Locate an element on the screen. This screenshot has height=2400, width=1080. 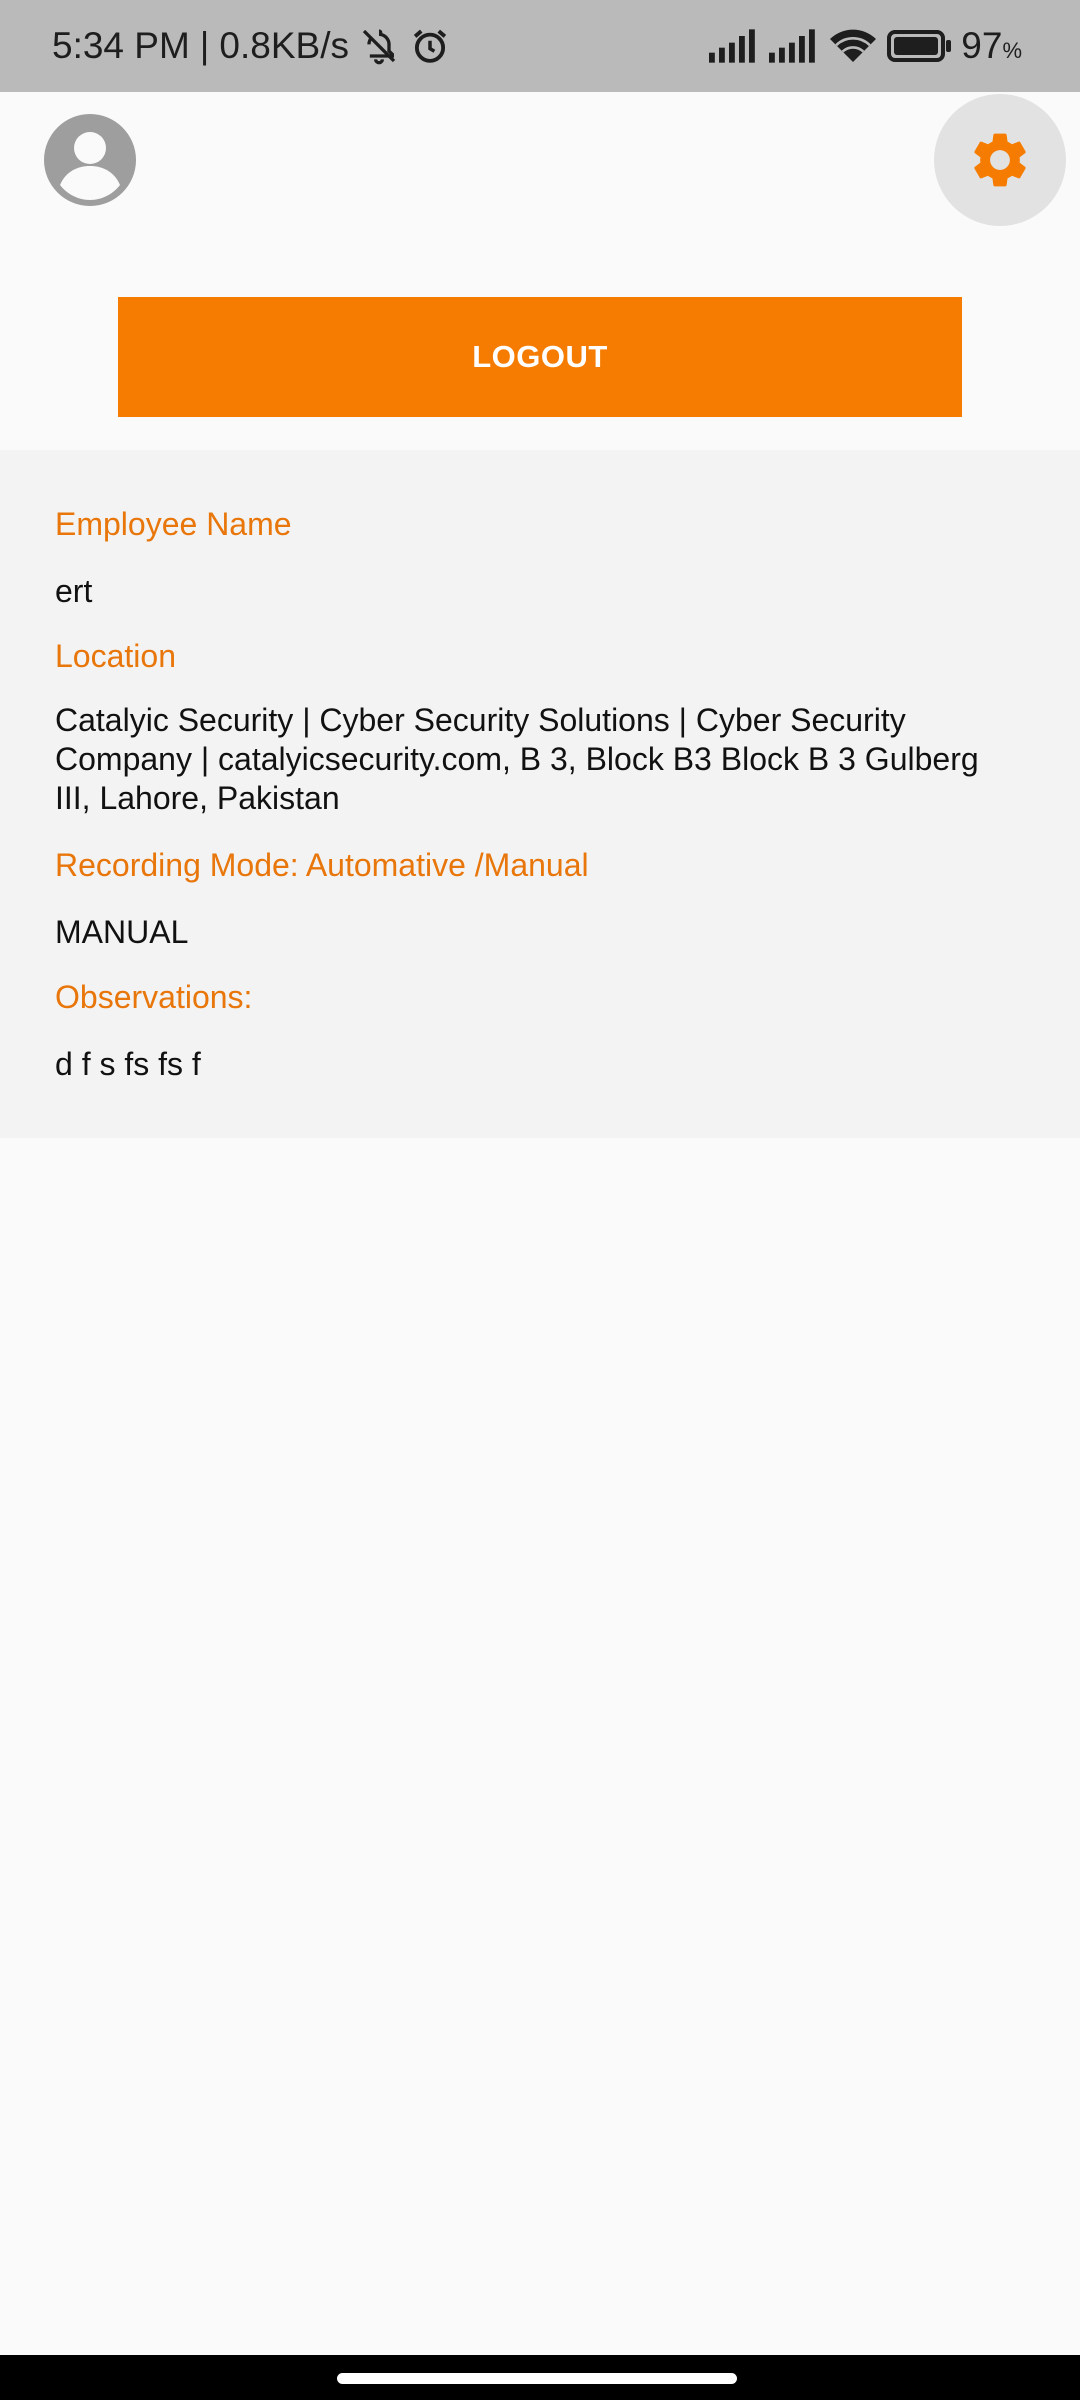
home-indicator is located at coordinates (537, 2378).